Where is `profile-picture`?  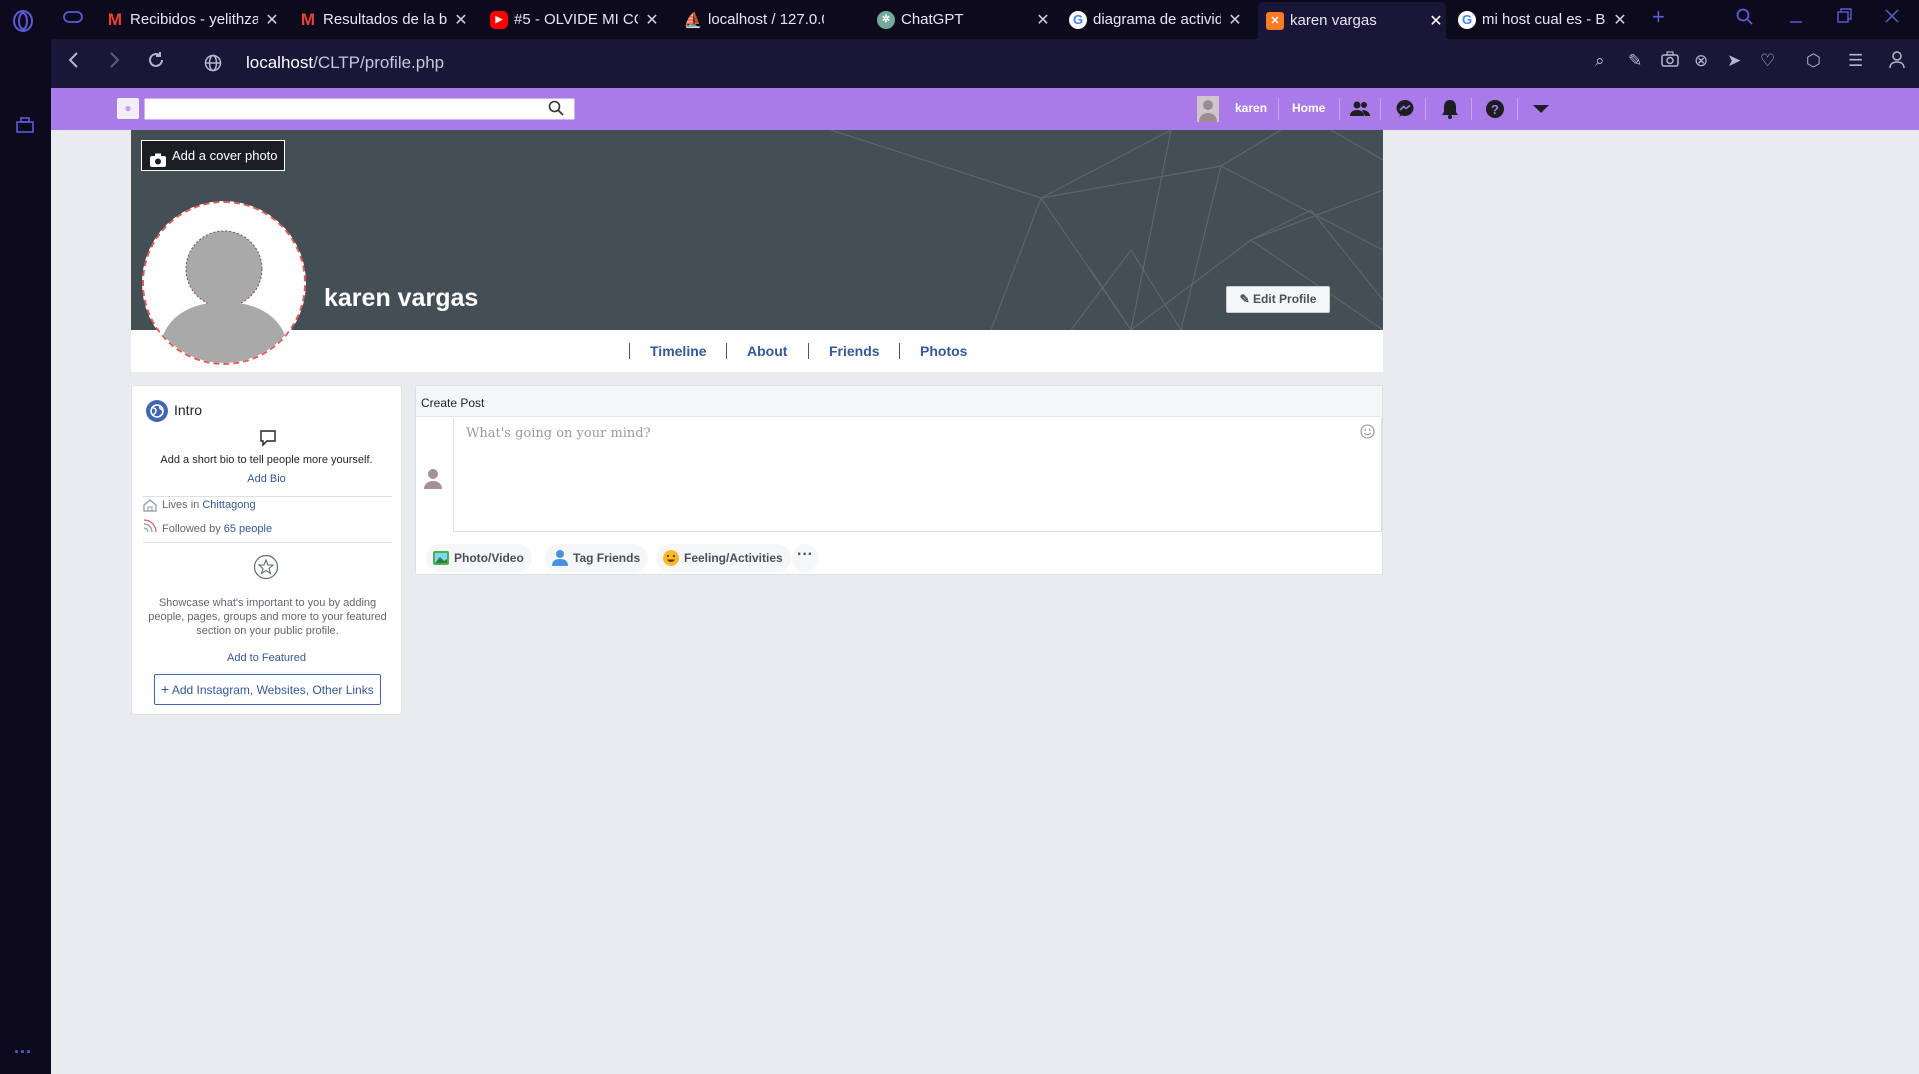
profile-picture is located at coordinates (224, 283).